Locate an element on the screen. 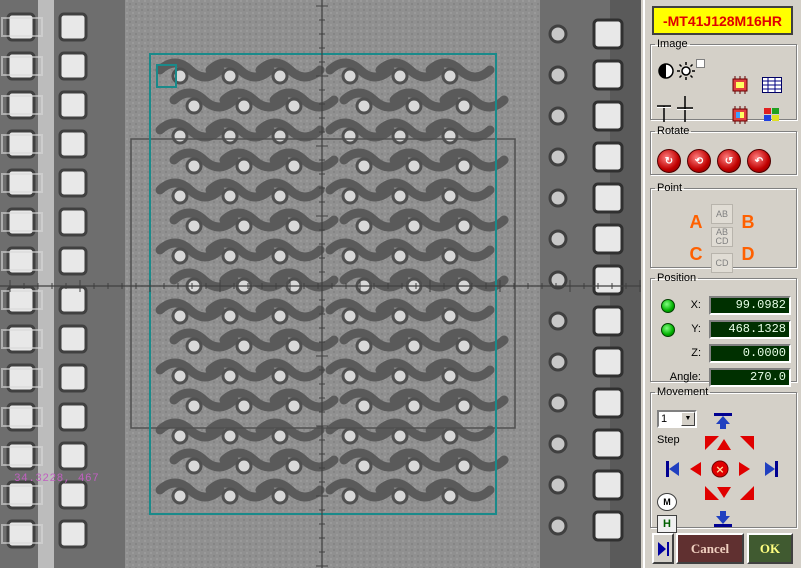 Image resolution: width=801 pixels, height=568 pixels. movement-group: Movement 1 ▼ Step × M H is located at coordinates (723, 459).